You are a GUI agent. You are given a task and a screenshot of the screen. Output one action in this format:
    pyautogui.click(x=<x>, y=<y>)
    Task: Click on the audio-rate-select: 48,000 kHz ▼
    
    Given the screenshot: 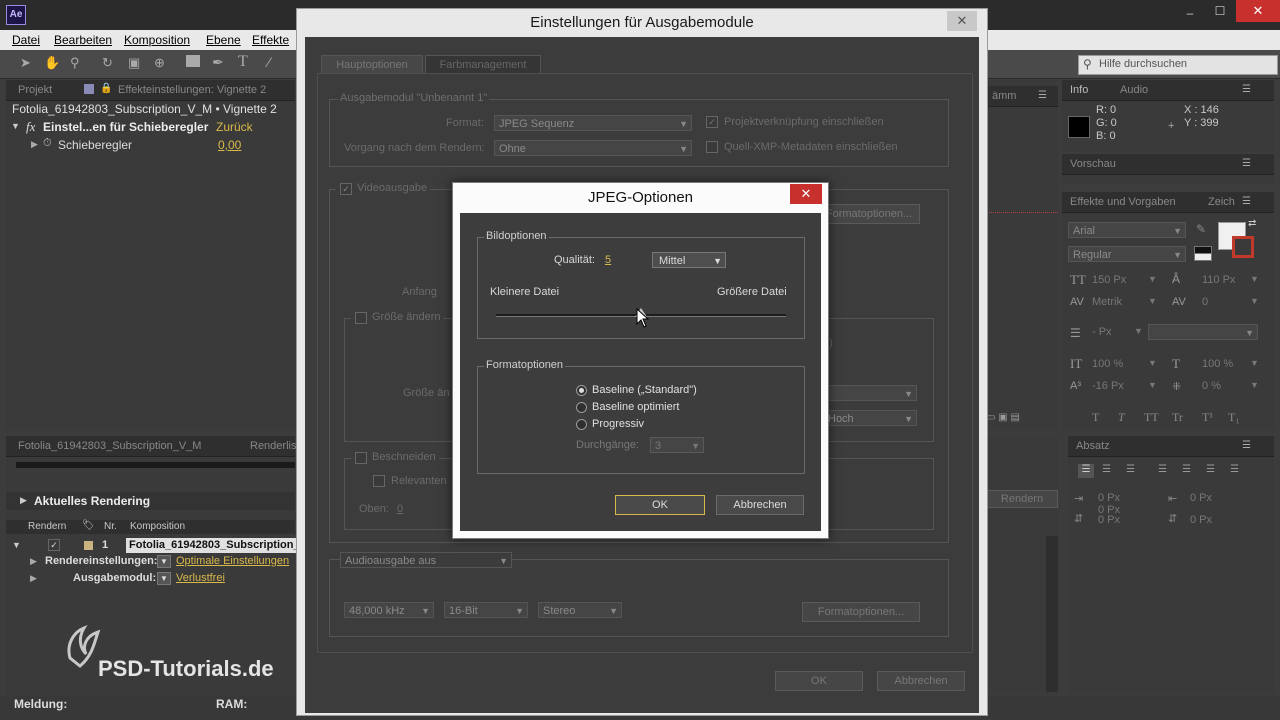 What is the action you would take?
    pyautogui.click(x=389, y=610)
    